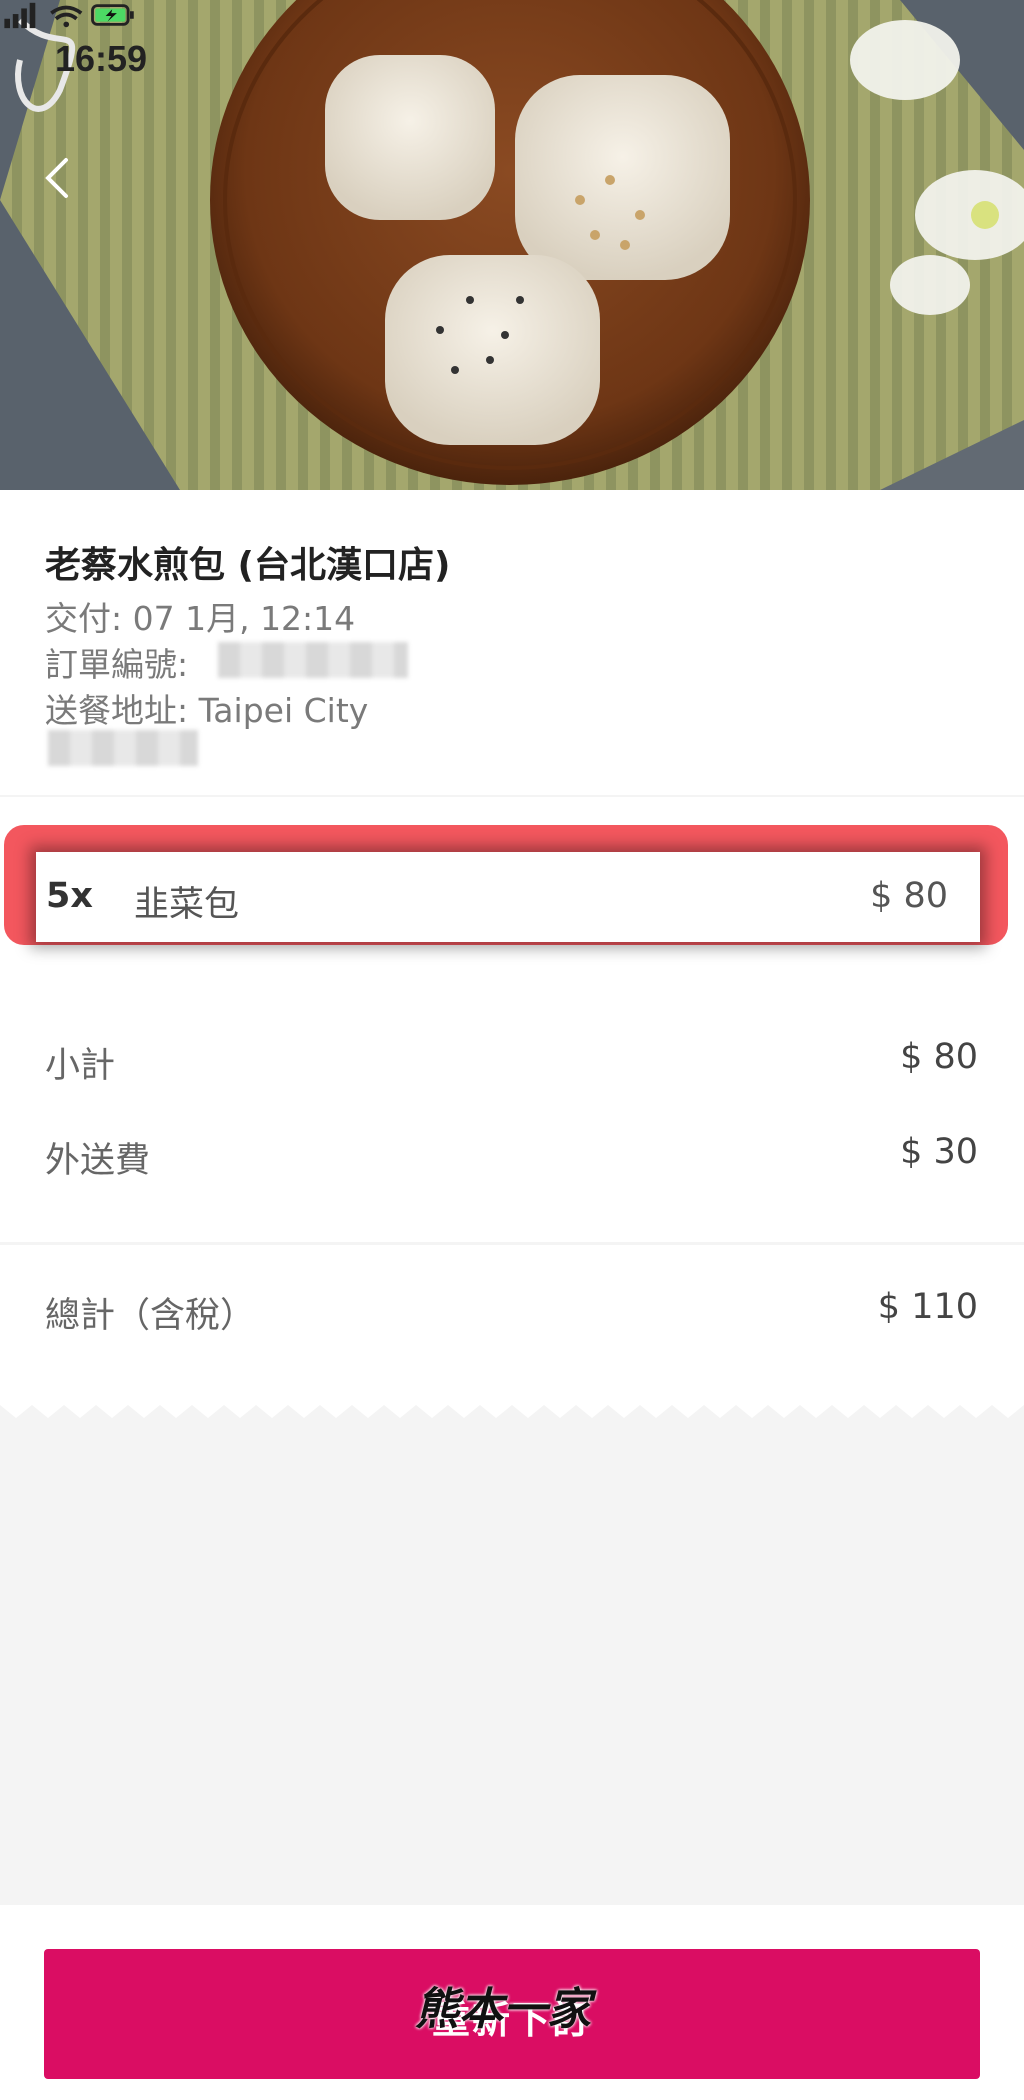  I want to click on order-number-redacted, so click(313, 660).